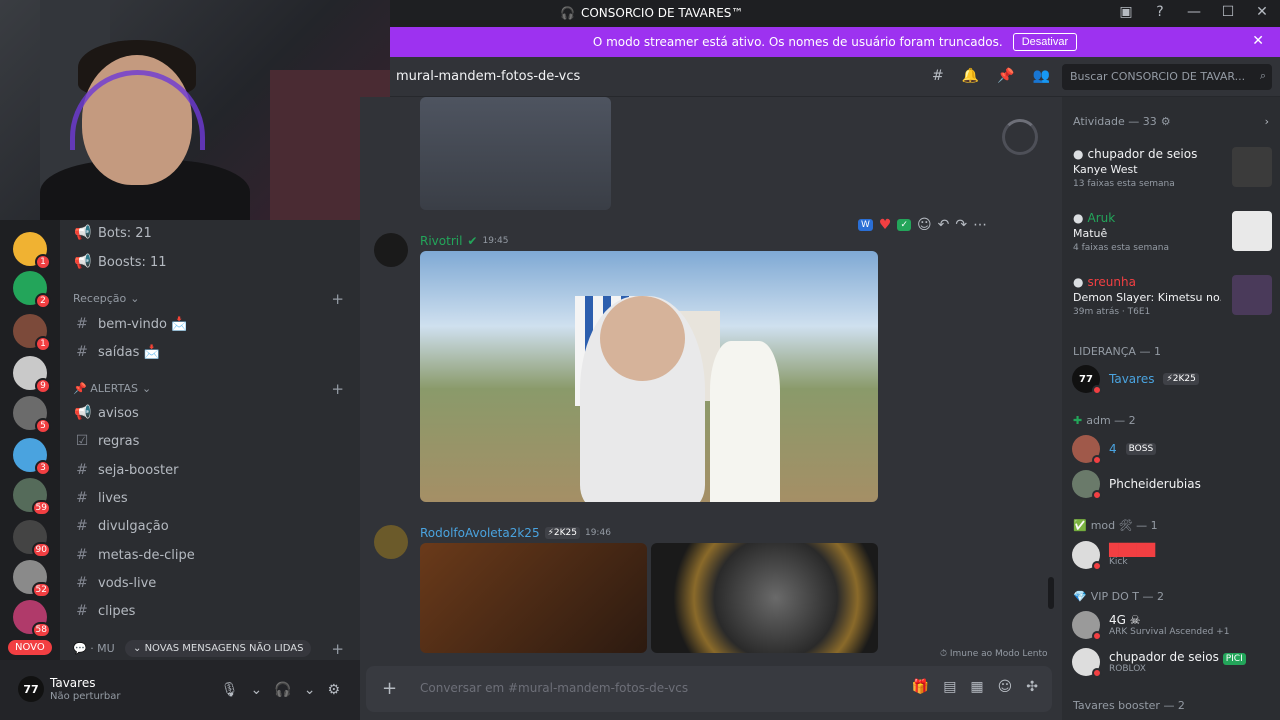 The height and width of the screenshot is (720, 1280). Describe the element at coordinates (126, 470) in the screenshot. I see `channel-seja-booster: # seja-booster` at that location.